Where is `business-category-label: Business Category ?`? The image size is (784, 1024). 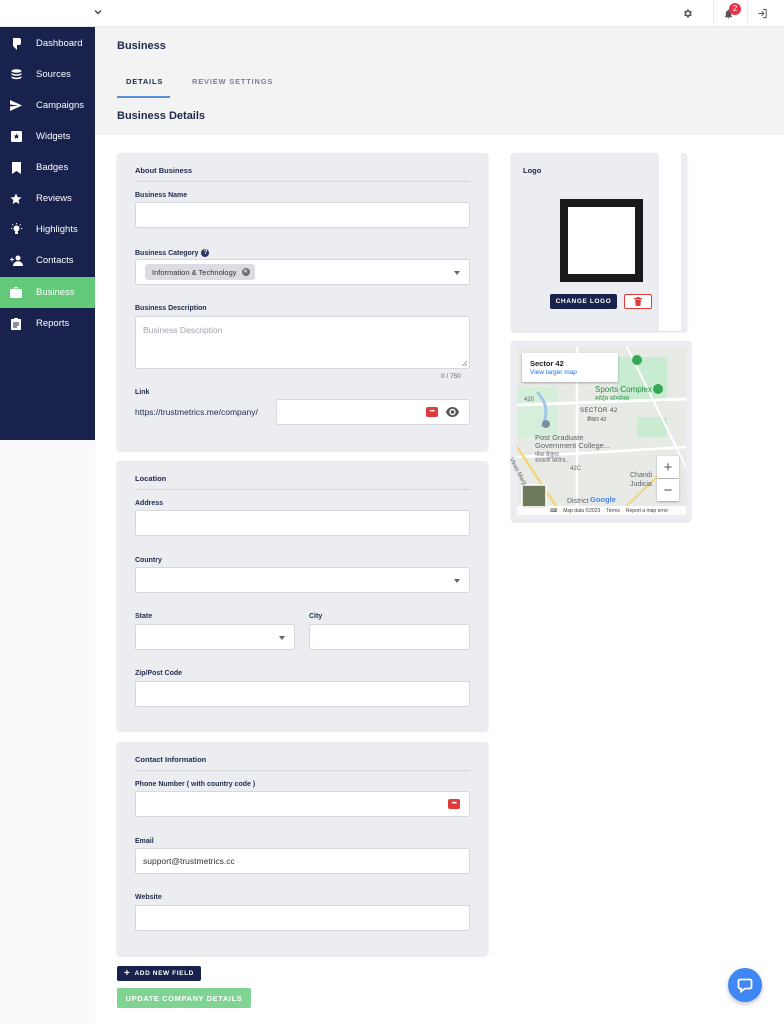 business-category-label: Business Category ? is located at coordinates (172, 253).